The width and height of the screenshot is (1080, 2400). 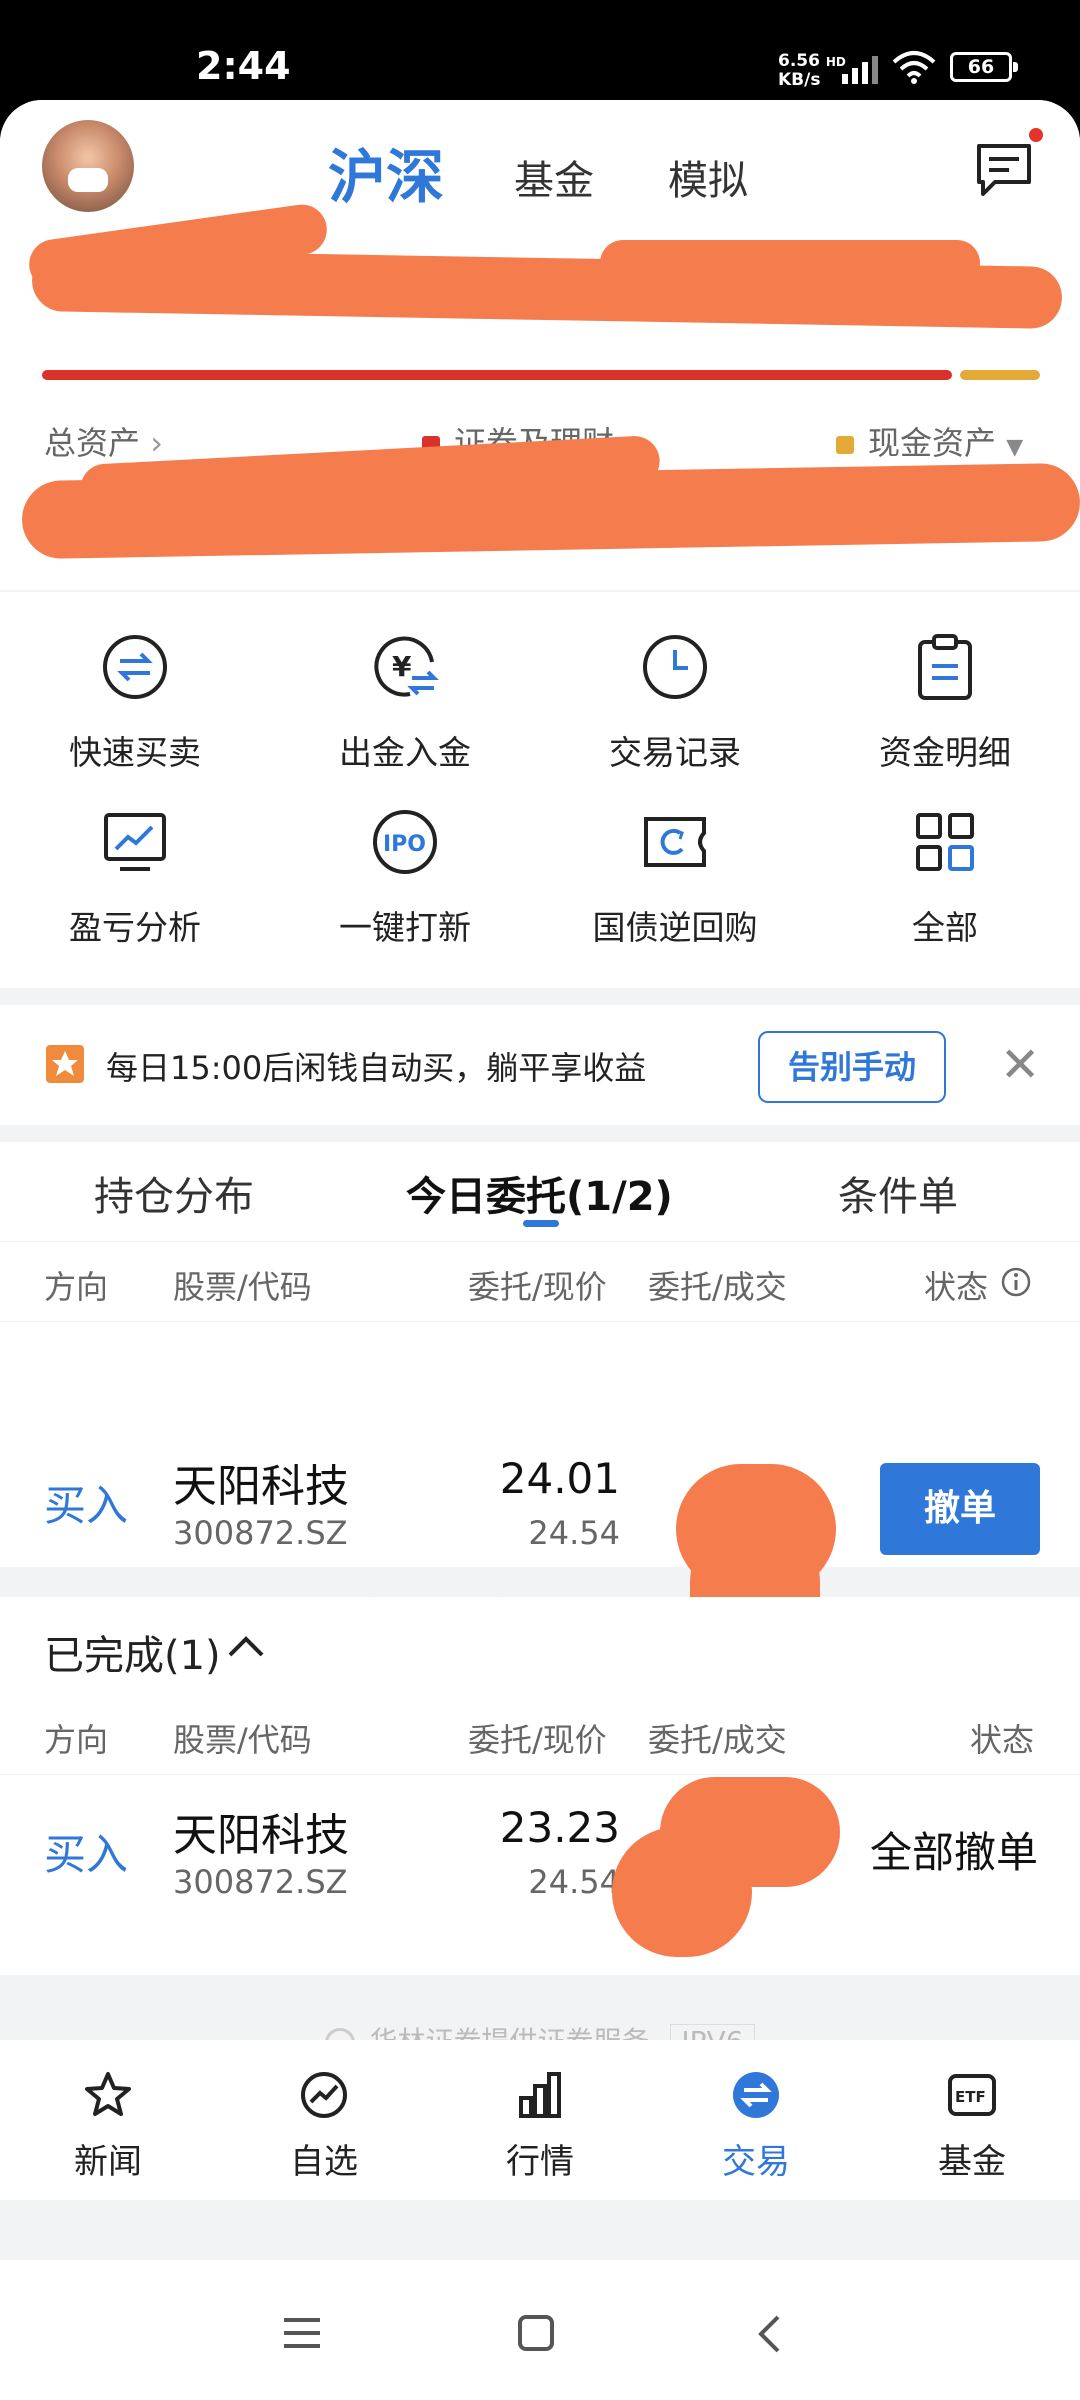 What do you see at coordinates (540, 2126) in the screenshot?
I see `nav-market: 行情` at bounding box center [540, 2126].